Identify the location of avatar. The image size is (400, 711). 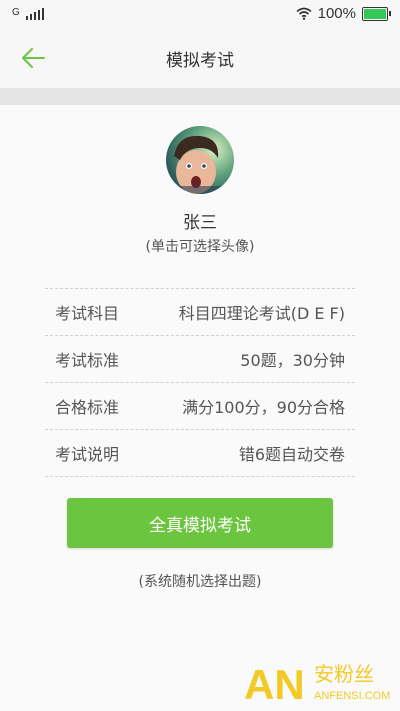
(200, 160).